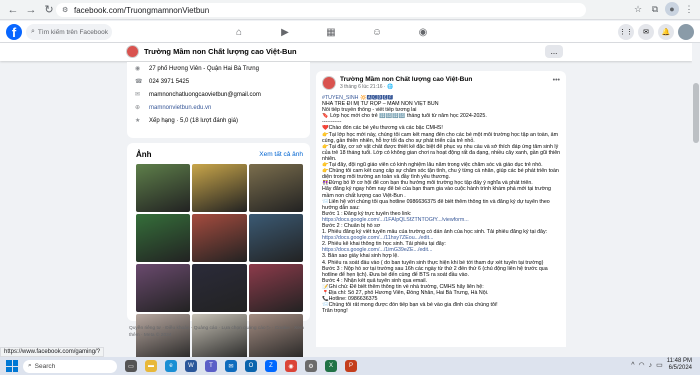  What do you see at coordinates (220, 51) in the screenshot?
I see `page-name: Trường Mầm non Chất lượng cao Việt-Bun` at bounding box center [220, 51].